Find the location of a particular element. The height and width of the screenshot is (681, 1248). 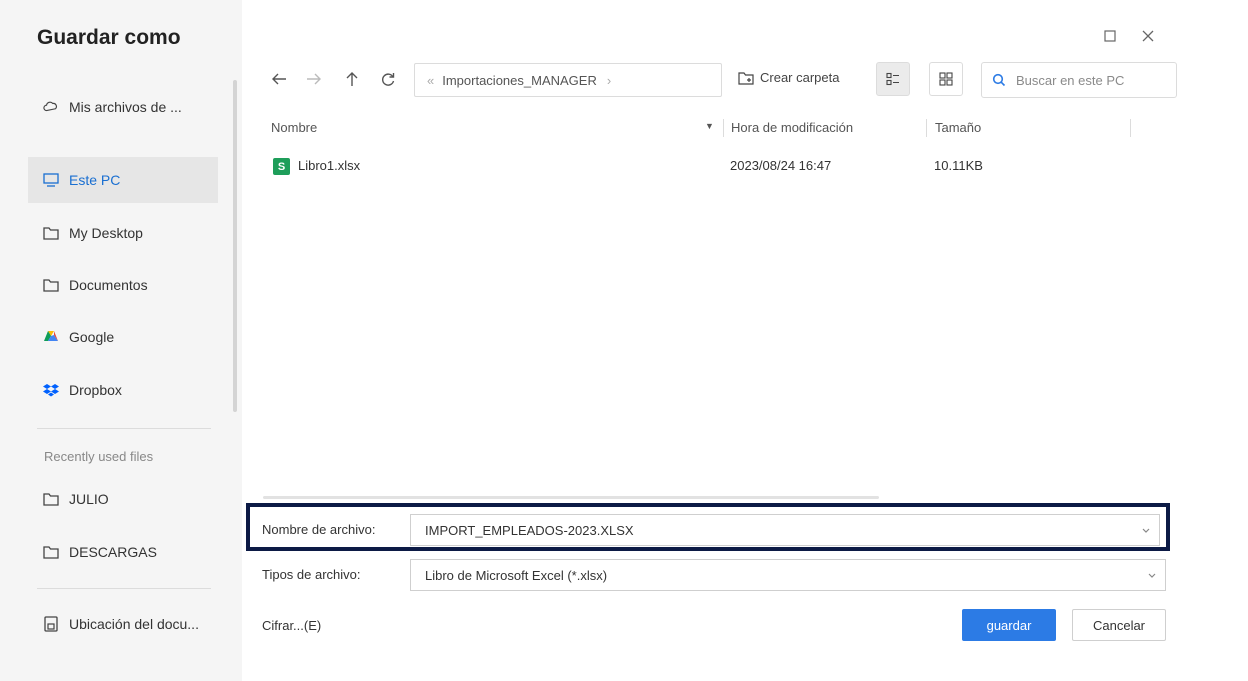

google-drive-icon is located at coordinates (51, 337).